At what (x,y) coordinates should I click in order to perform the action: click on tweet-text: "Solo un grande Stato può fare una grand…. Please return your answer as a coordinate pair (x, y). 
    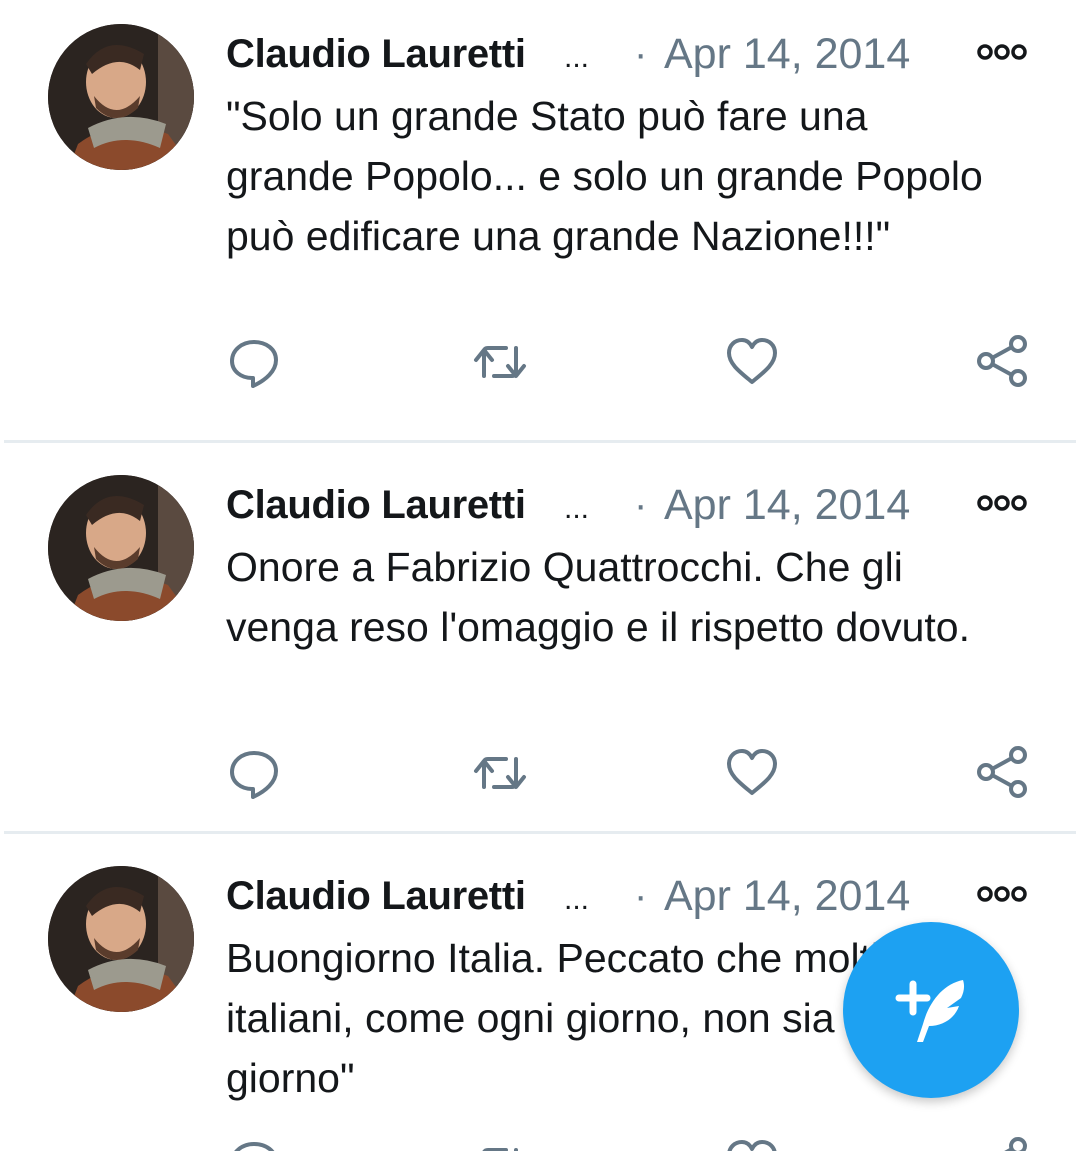
    Looking at the image, I should click on (604, 176).